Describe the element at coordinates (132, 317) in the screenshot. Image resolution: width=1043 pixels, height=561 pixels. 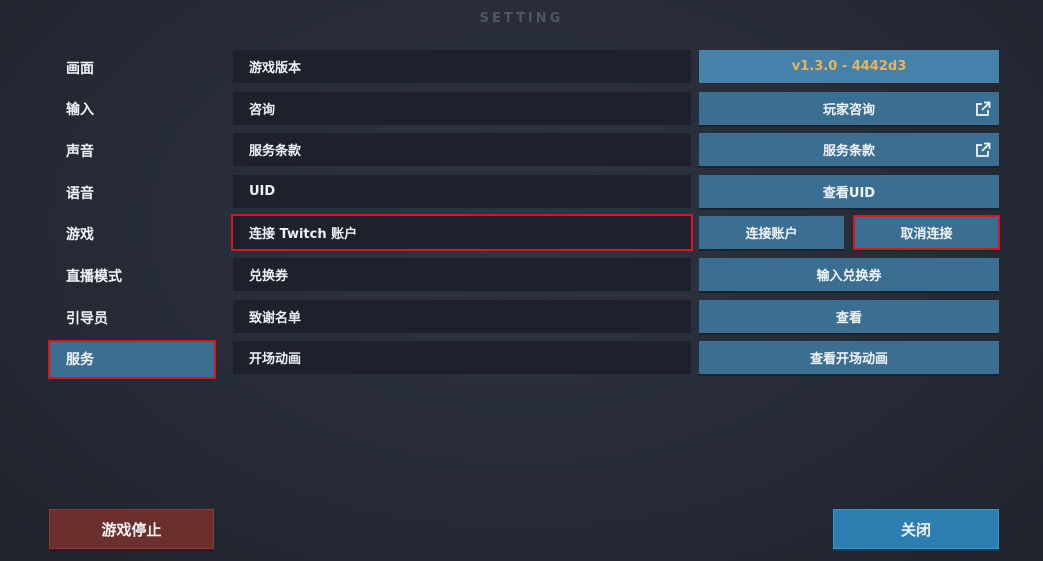
I see `sidebar-item-guide: 引导员` at that location.